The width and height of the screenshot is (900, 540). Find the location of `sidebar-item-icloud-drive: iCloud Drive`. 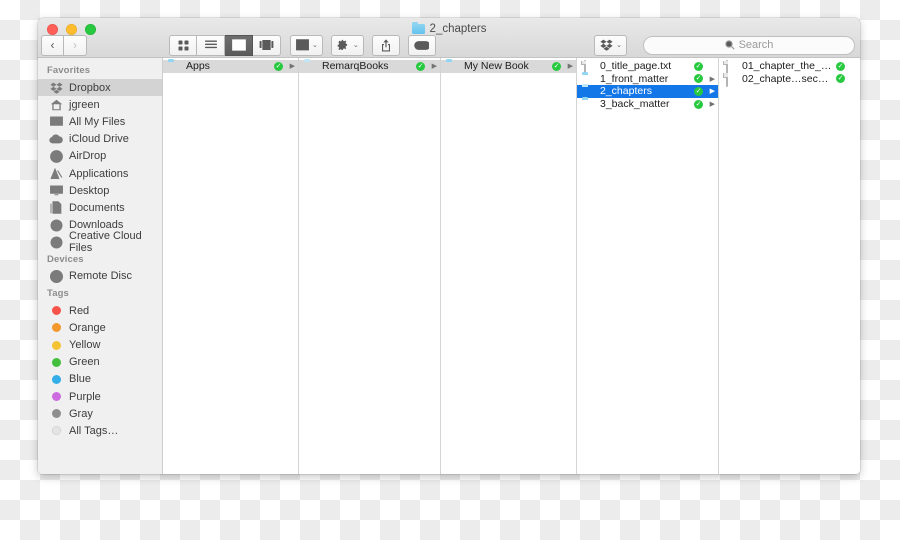

sidebar-item-icloud-drive: iCloud Drive is located at coordinates (100, 139).